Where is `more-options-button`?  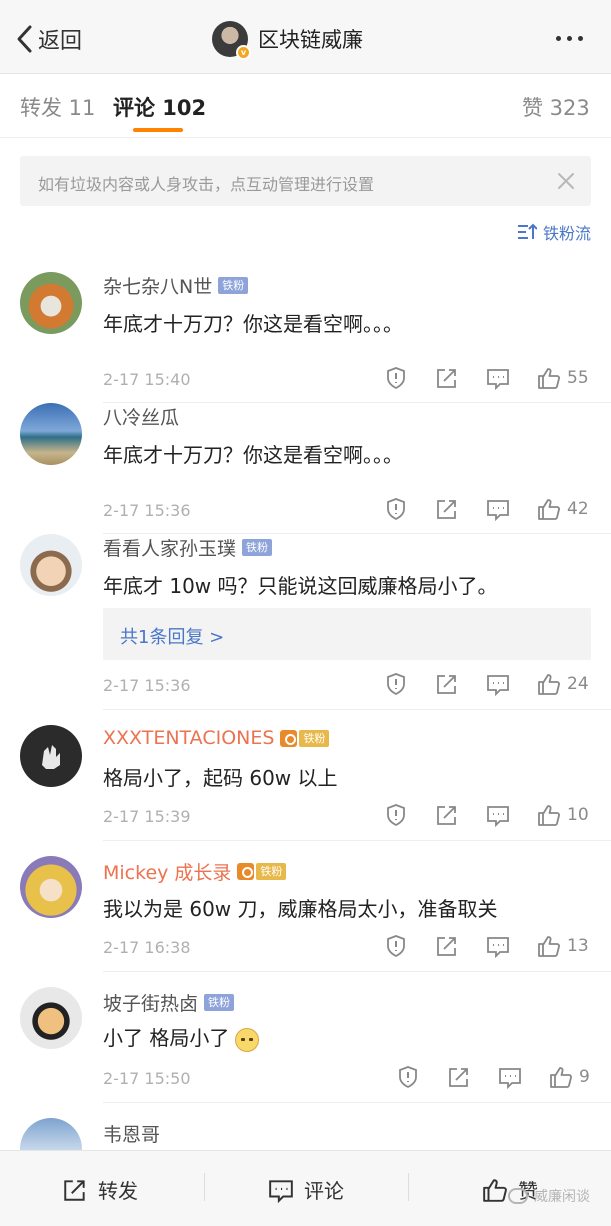
more-options-button is located at coordinates (569, 38).